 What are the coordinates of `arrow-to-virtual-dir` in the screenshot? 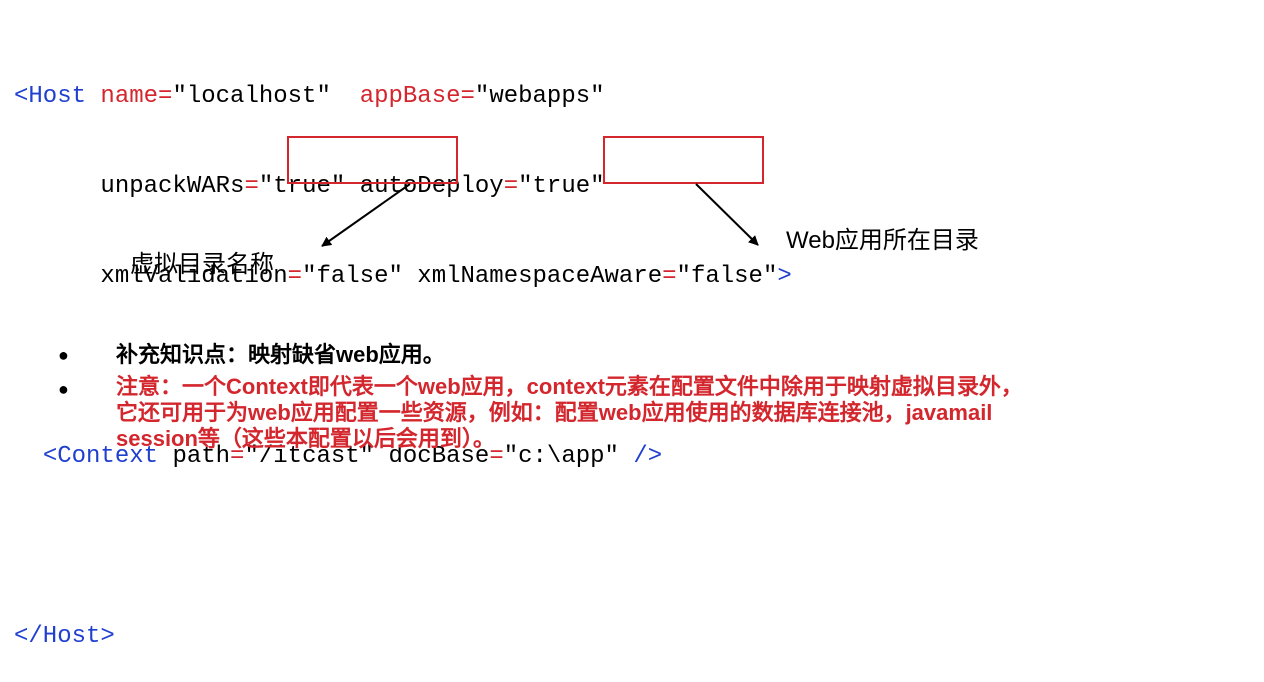 It's located at (366, 215).